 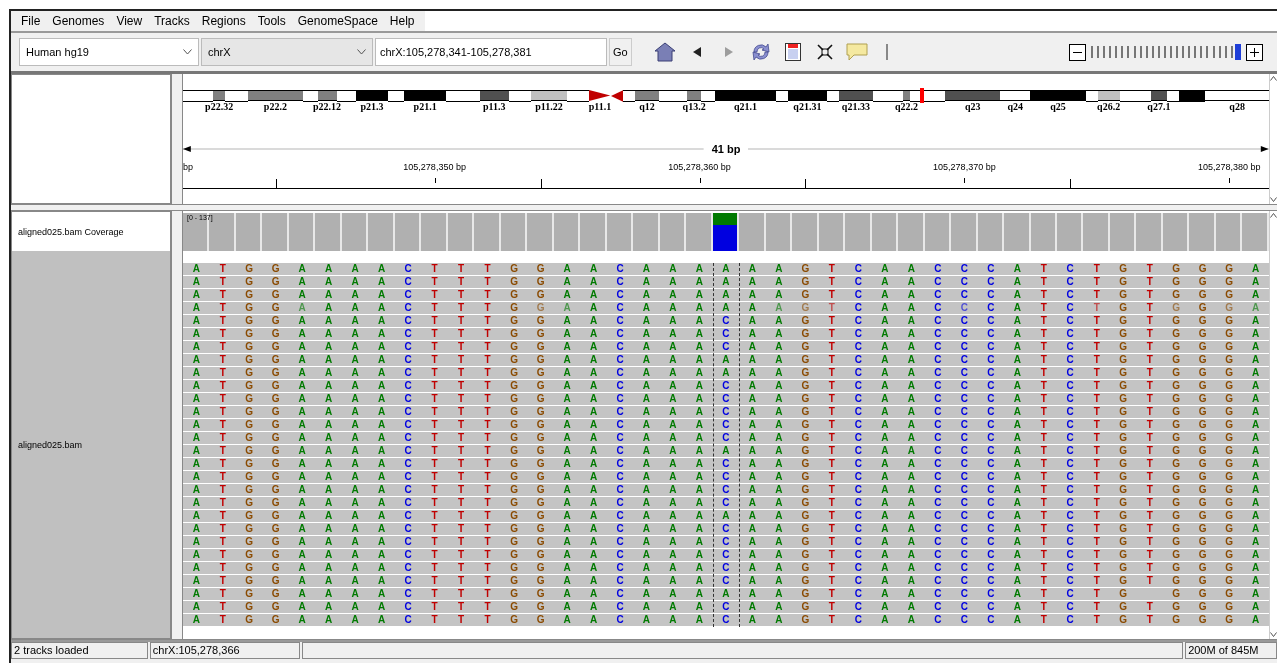 What do you see at coordinates (1077, 52) in the screenshot?
I see `zoom-out-button` at bounding box center [1077, 52].